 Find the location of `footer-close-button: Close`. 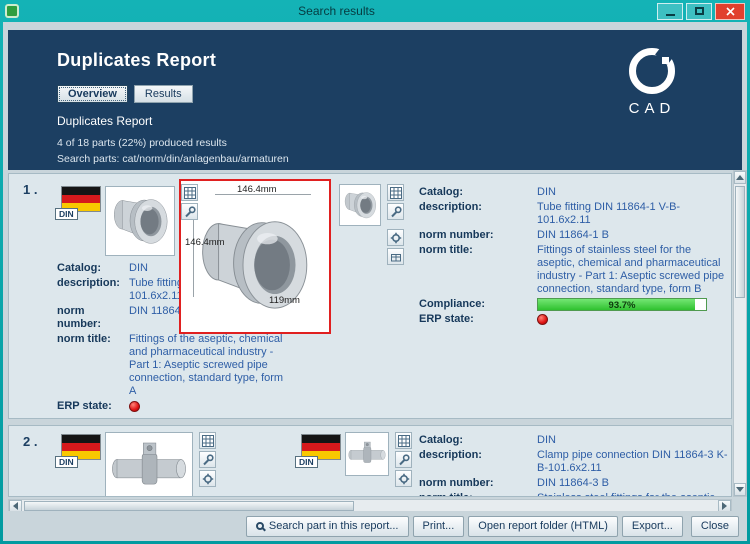

footer-close-button: Close is located at coordinates (714, 526).